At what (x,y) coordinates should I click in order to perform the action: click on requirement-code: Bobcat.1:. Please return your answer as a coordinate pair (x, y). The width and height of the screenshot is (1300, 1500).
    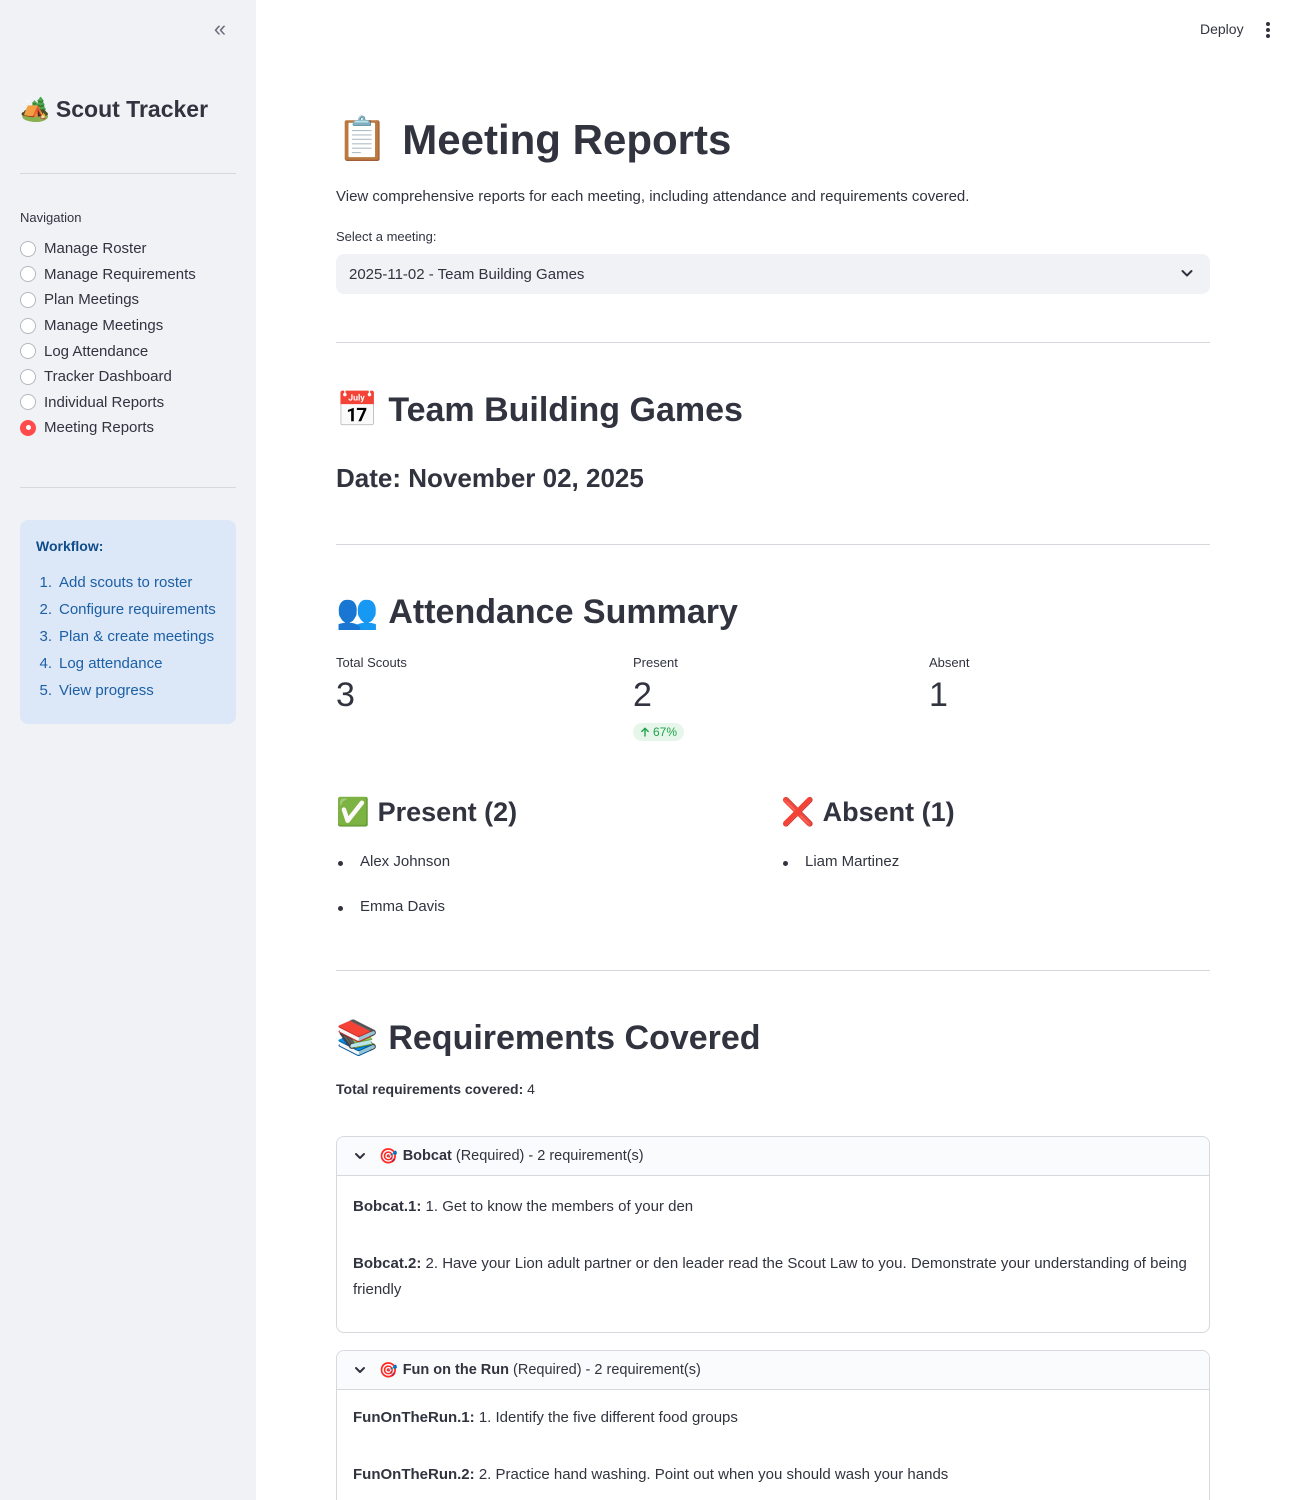
    Looking at the image, I should click on (387, 1206).